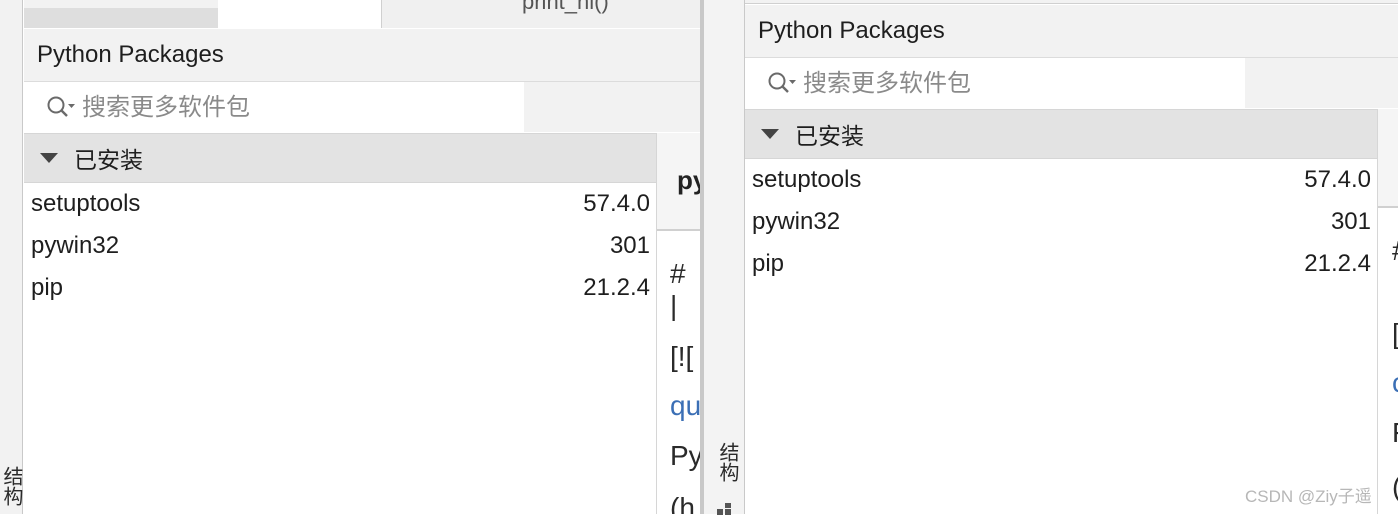  Describe the element at coordinates (1388, 158) in the screenshot. I see `right-editor-header` at that location.